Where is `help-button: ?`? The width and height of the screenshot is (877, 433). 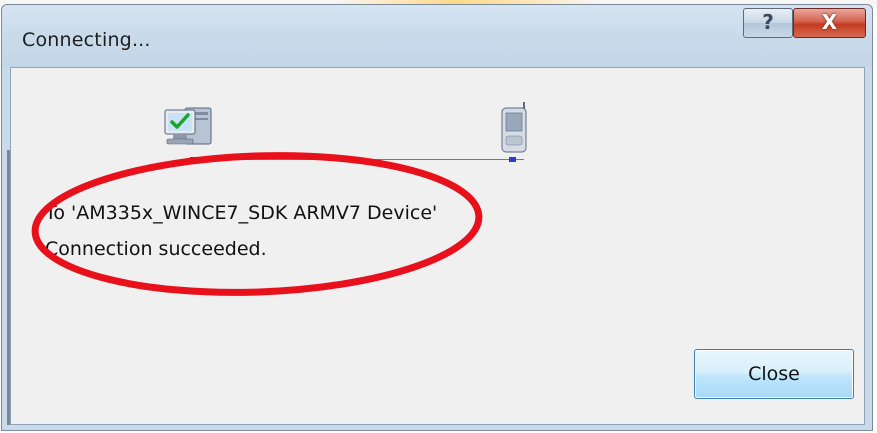 help-button: ? is located at coordinates (768, 23).